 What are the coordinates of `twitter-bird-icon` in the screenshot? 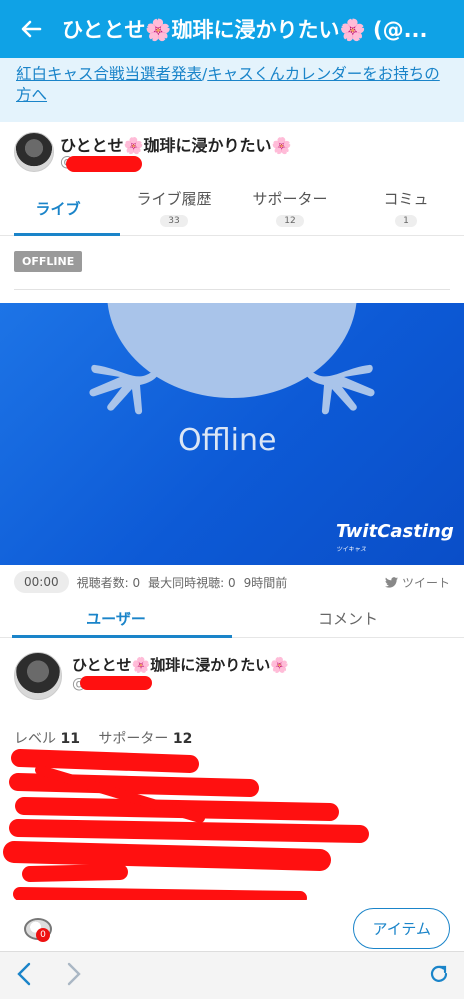 It's located at (392, 582).